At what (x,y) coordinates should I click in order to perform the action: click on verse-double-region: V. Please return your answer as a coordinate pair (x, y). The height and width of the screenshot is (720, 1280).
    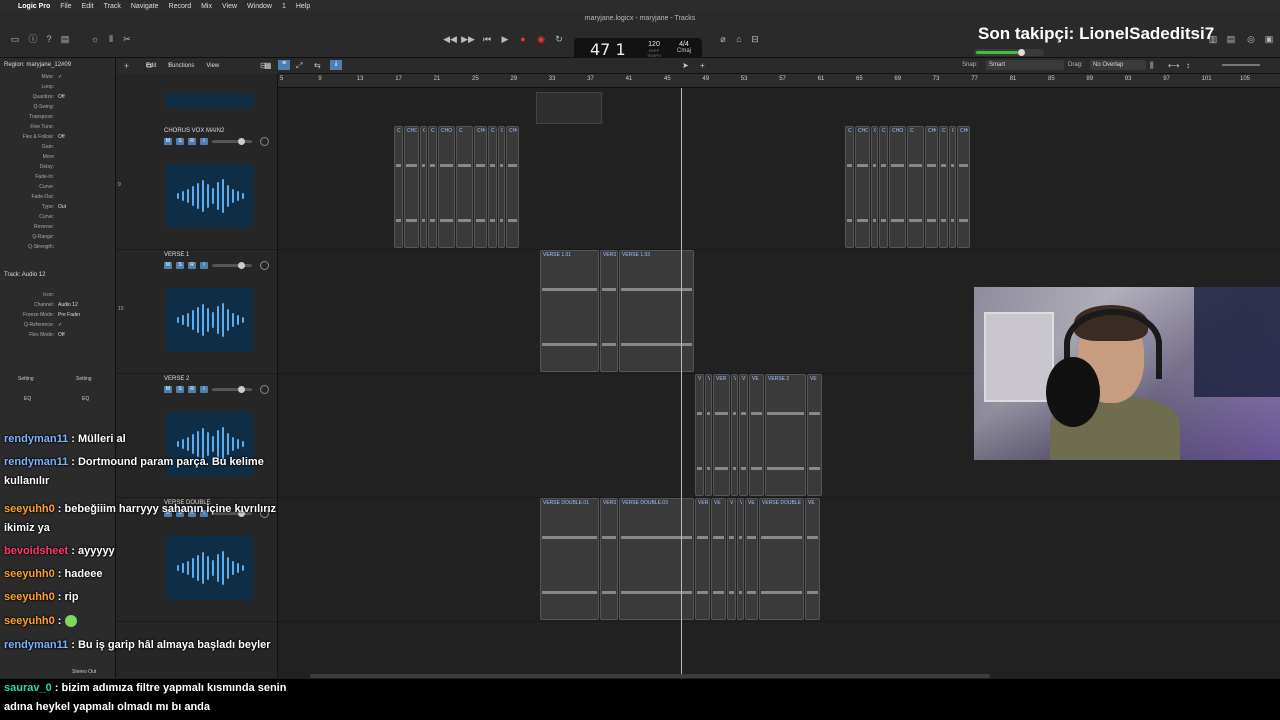
    Looking at the image, I should click on (740, 559).